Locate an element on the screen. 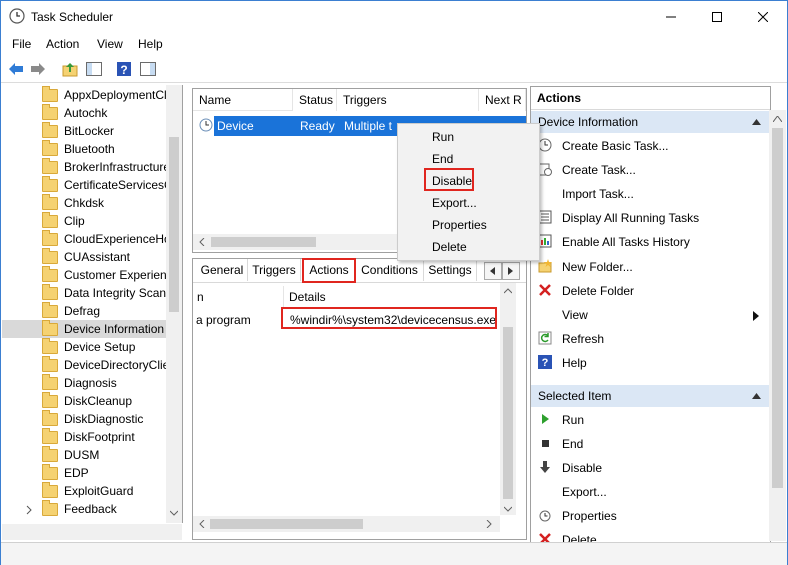 Image resolution: width=788 pixels, height=565 pixels. col-status: Status is located at coordinates (315, 100).